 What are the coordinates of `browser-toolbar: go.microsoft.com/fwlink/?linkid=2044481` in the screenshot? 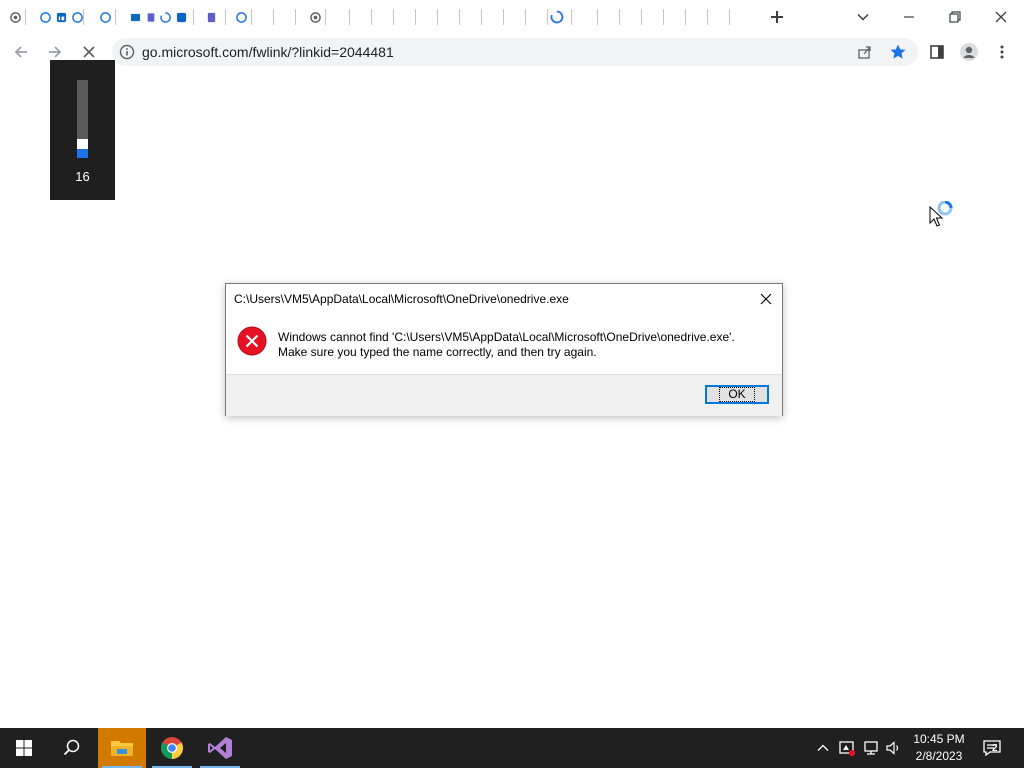 It's located at (512, 52).